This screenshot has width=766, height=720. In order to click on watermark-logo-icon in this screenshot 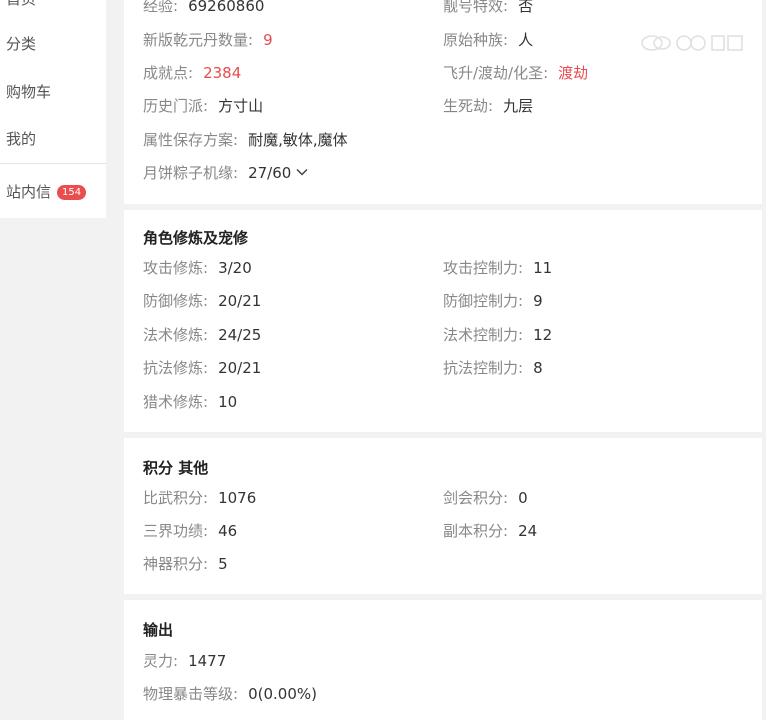, I will do `click(692, 43)`.